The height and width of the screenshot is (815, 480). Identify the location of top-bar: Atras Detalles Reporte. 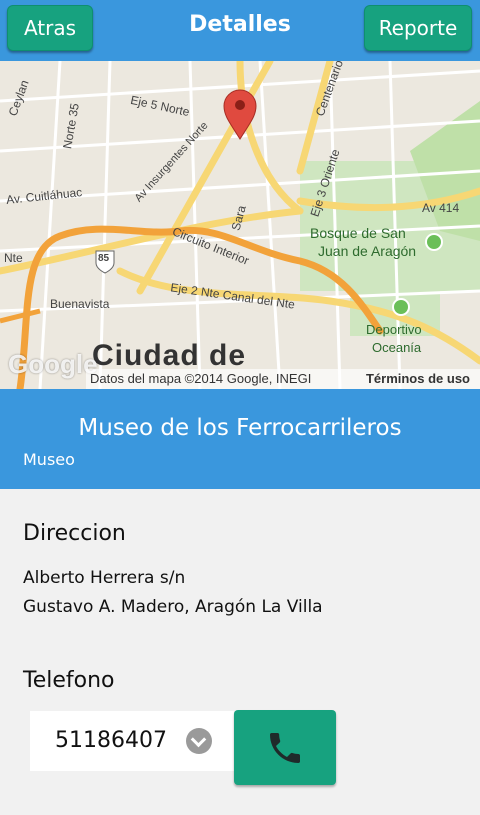
(240, 30).